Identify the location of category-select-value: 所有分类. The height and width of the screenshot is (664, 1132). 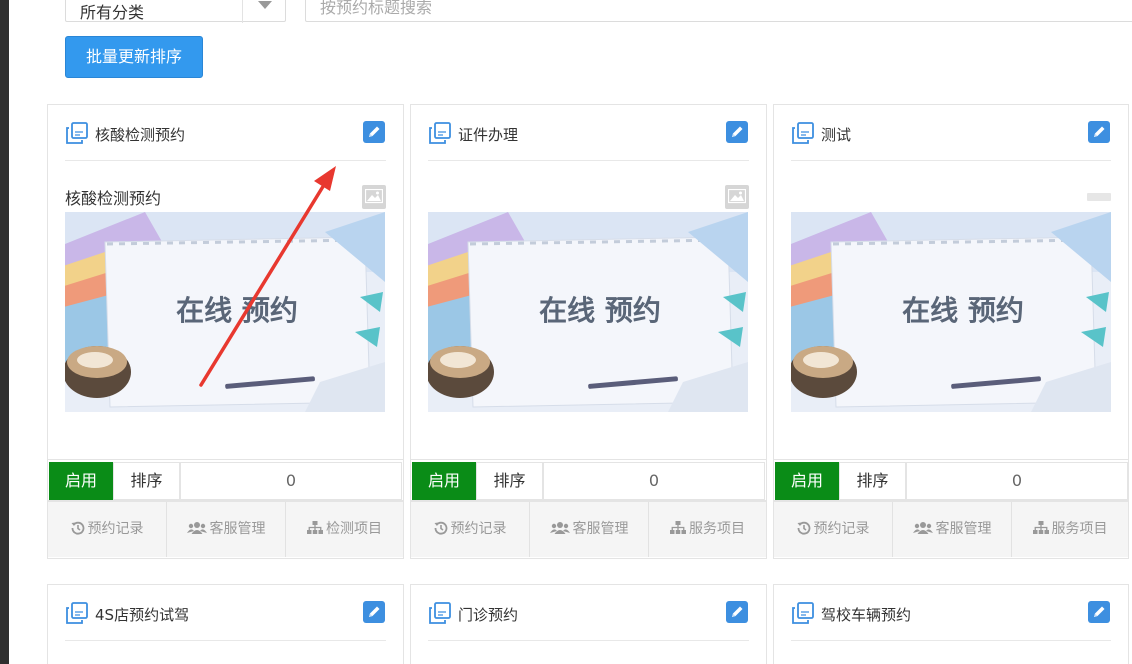
(112, 12).